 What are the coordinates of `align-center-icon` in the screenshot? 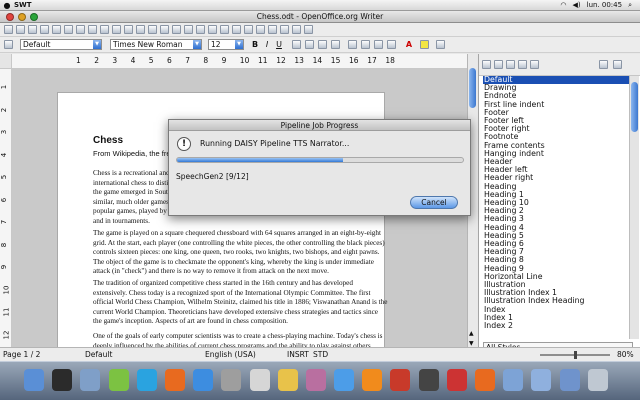 It's located at (309, 44).